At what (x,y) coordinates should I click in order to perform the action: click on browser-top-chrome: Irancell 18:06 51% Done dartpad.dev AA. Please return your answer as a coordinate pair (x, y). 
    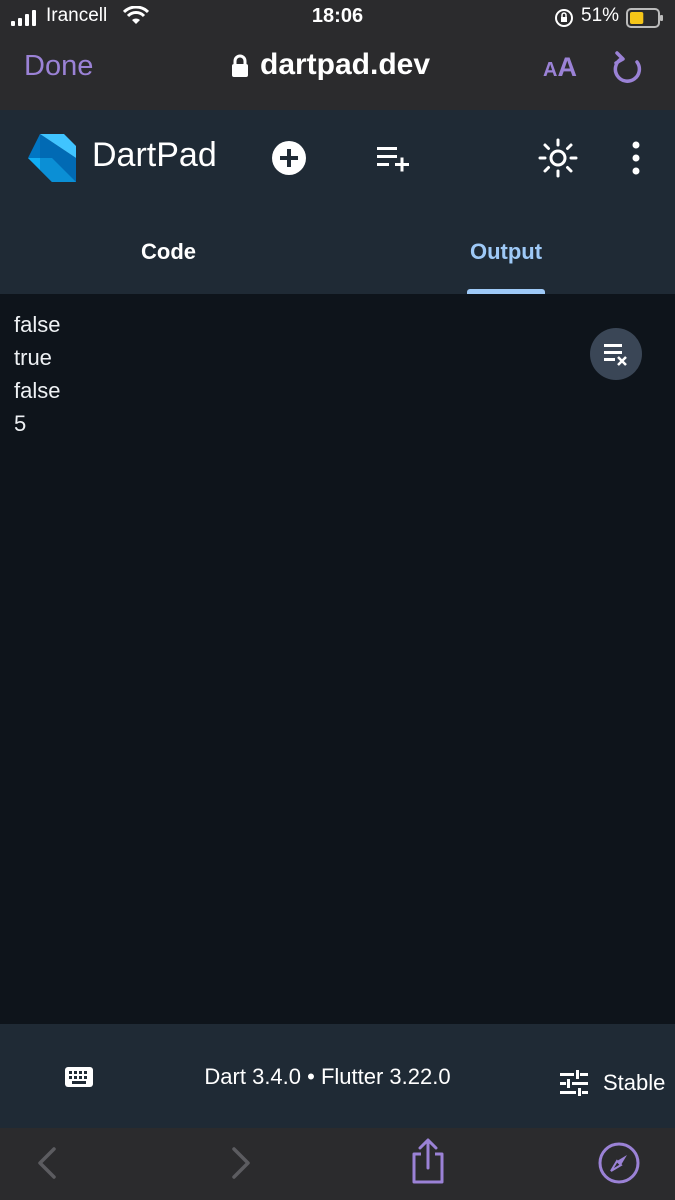
    Looking at the image, I should click on (337, 55).